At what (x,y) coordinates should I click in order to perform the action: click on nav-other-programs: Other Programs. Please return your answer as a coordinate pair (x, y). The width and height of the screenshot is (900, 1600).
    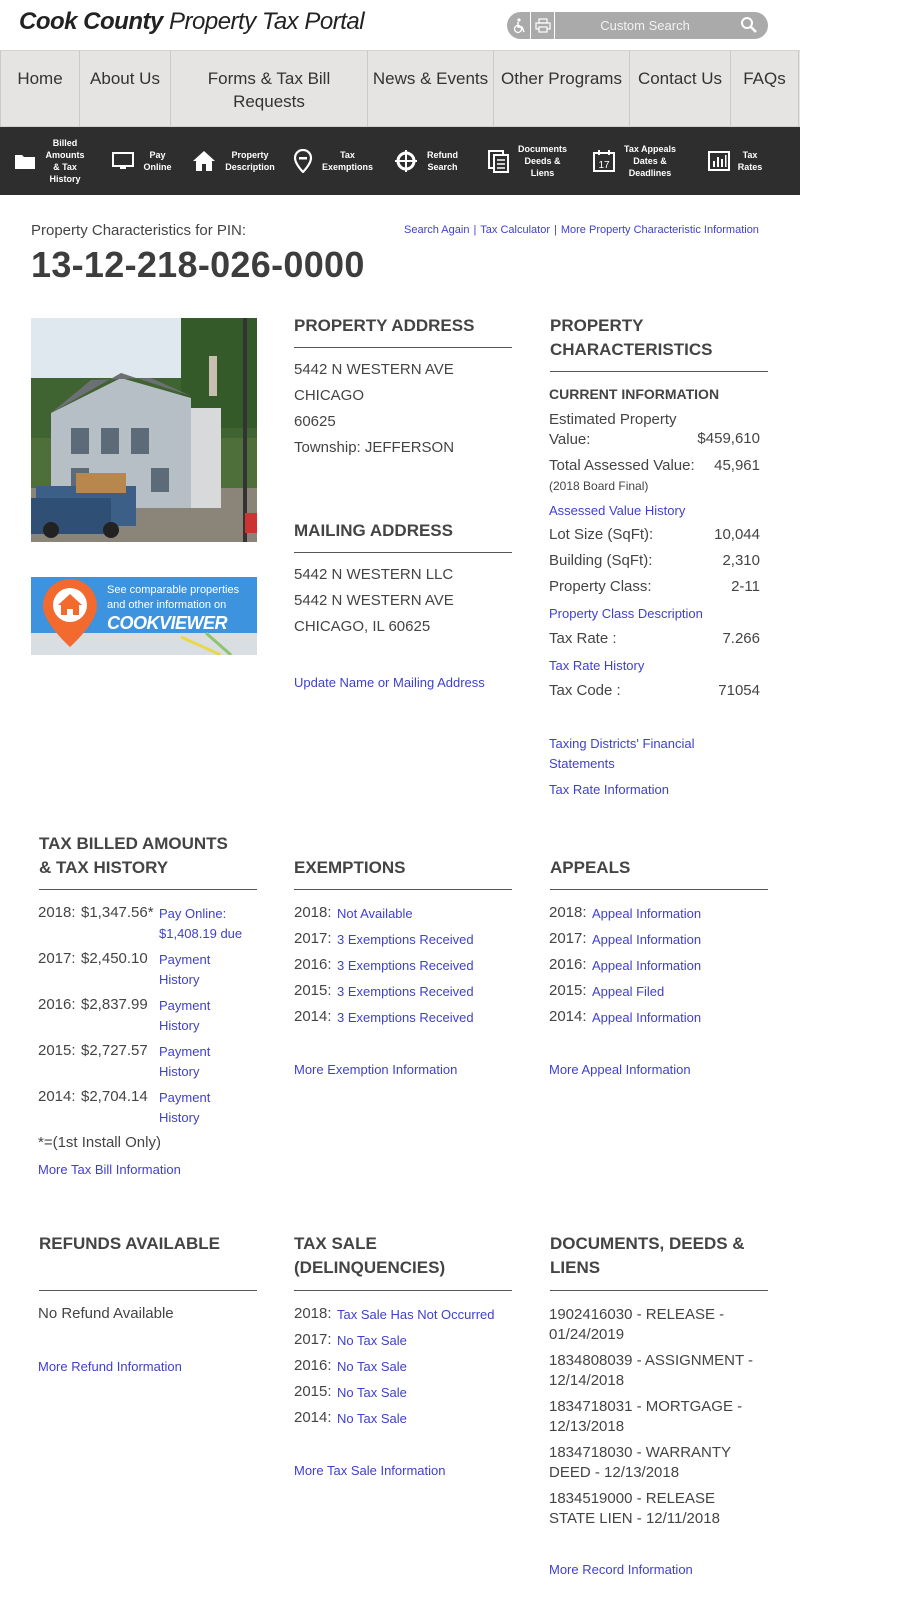
    Looking at the image, I should click on (562, 88).